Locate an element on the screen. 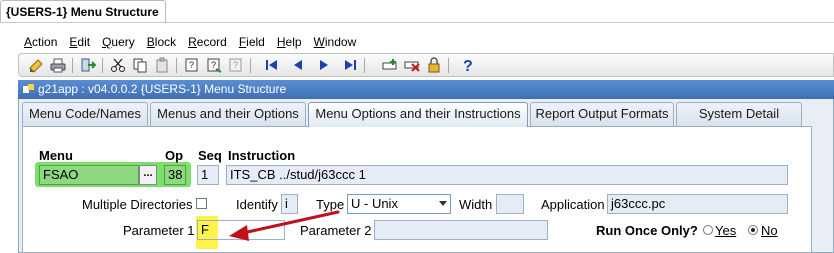 This screenshot has height=253, width=834. execute-query-icon: ? is located at coordinates (214, 65).